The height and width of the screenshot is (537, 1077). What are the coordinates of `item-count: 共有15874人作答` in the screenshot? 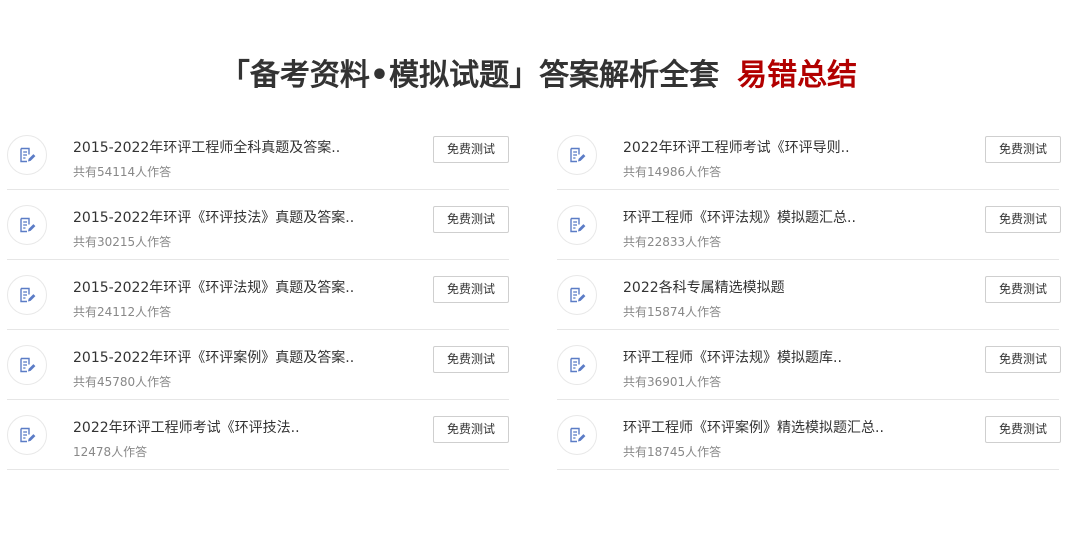 It's located at (672, 312).